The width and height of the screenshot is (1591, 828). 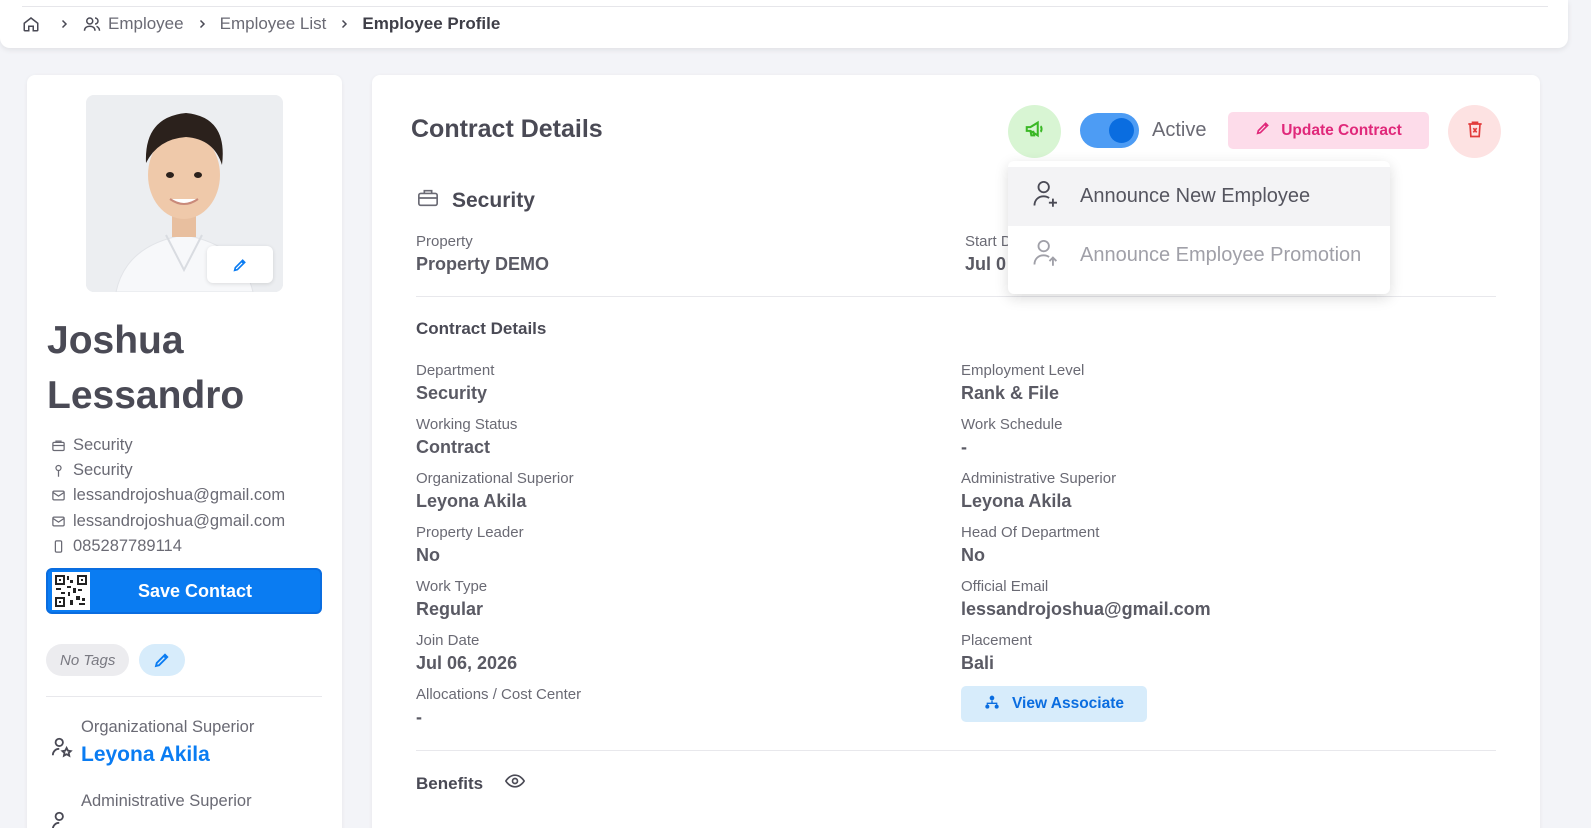 What do you see at coordinates (1046, 256) in the screenshot?
I see `user-up-icon` at bounding box center [1046, 256].